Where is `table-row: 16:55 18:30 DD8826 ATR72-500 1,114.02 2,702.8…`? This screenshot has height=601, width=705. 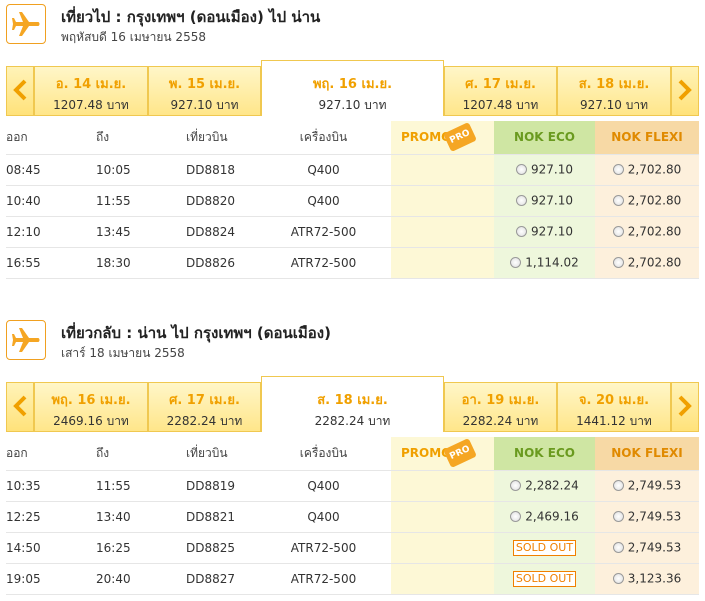 table-row: 16:55 18:30 DD8826 ATR72-500 1,114.02 2,702.8… is located at coordinates (352, 263).